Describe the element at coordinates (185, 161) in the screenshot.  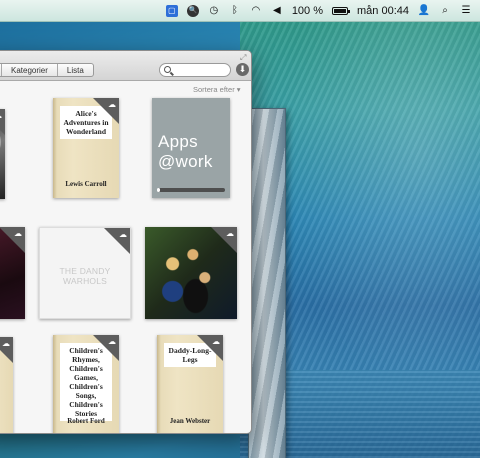
I see `app-title-line2: @work` at that location.